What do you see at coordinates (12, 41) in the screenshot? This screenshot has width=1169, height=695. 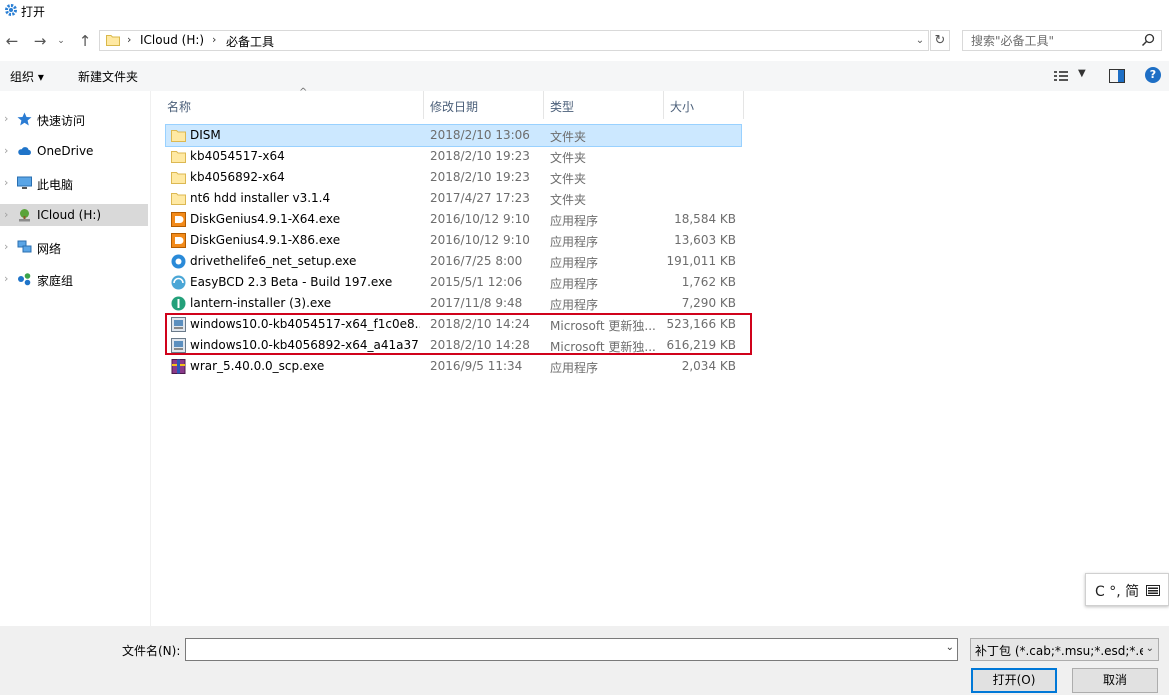 I see `back-button: ←` at bounding box center [12, 41].